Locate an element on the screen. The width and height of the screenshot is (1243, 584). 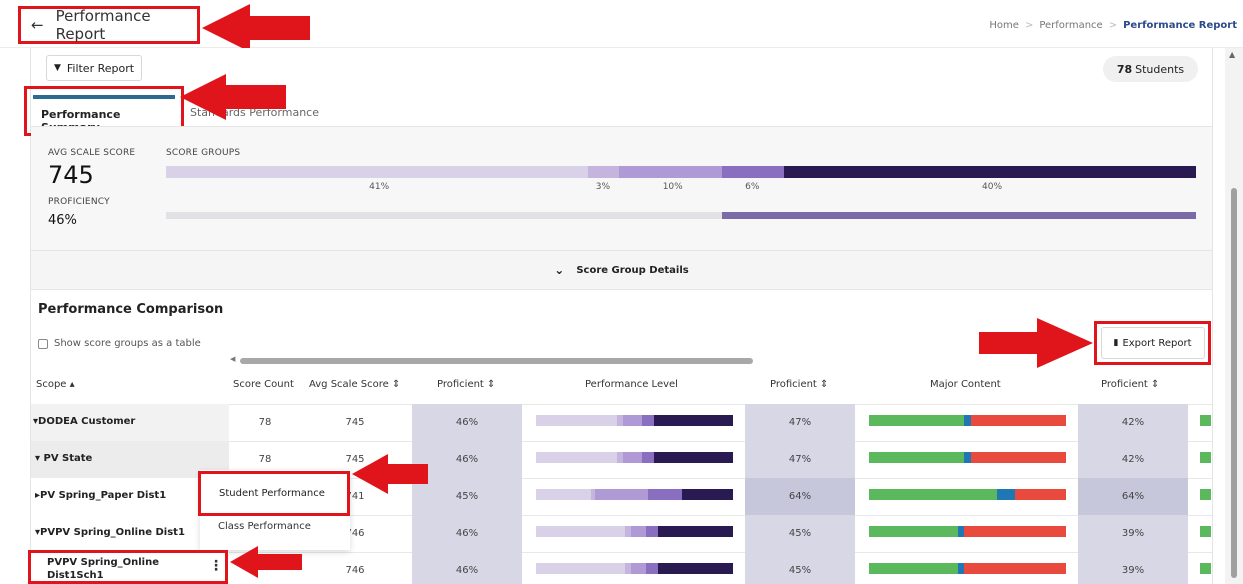
column-header-proficient-2: Proficient ⇕ is located at coordinates (799, 384).